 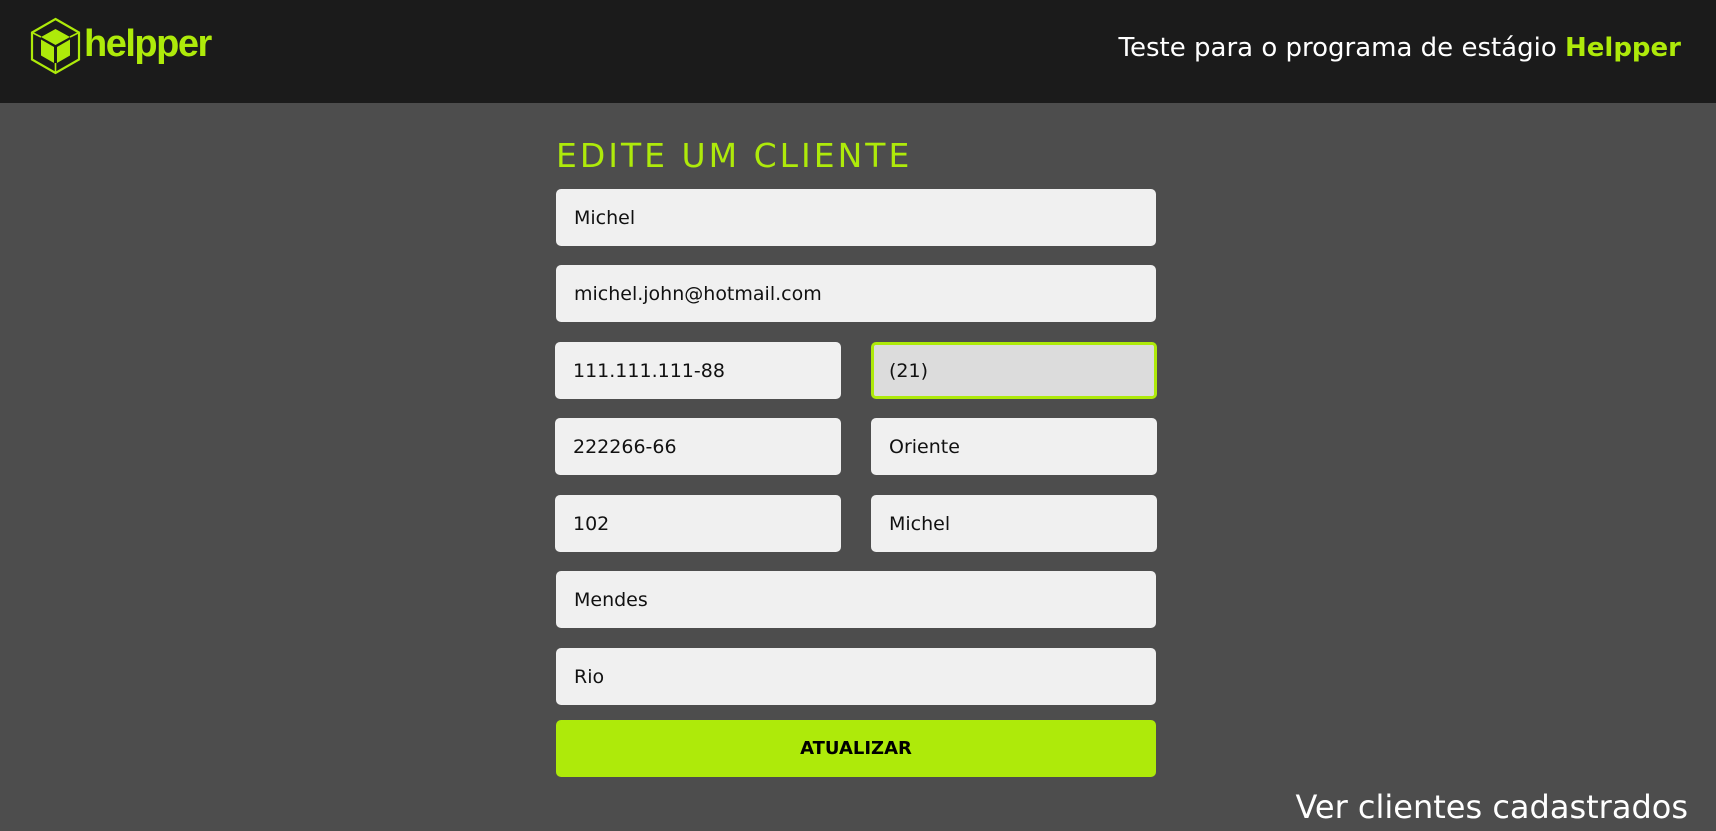 What do you see at coordinates (1491, 807) in the screenshot?
I see `view-clients-link: Ver clientes cadastrados` at bounding box center [1491, 807].